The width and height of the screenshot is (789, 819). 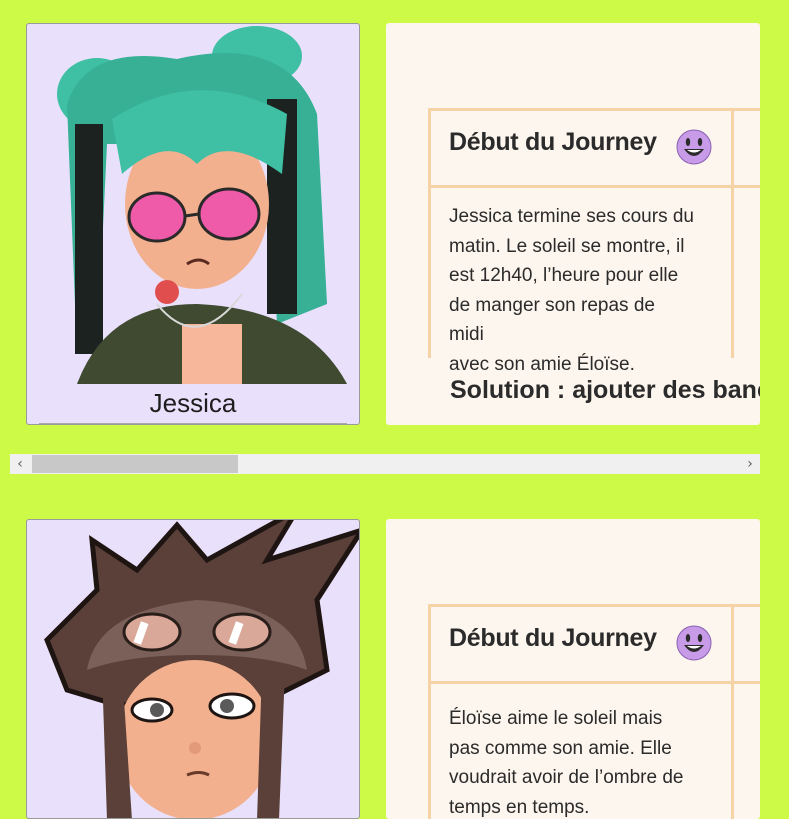 I want to click on horizontal-scrollbar: ‹ ›, so click(x=385, y=464).